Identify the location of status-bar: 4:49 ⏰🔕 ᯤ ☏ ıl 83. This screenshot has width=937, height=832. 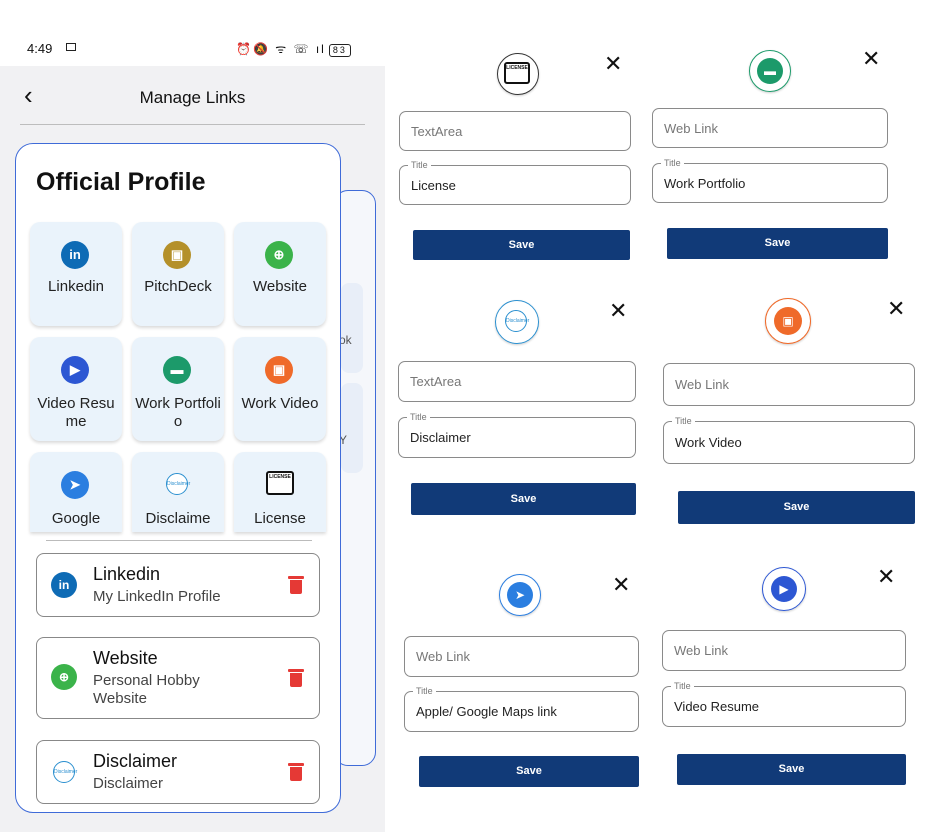
(192, 33).